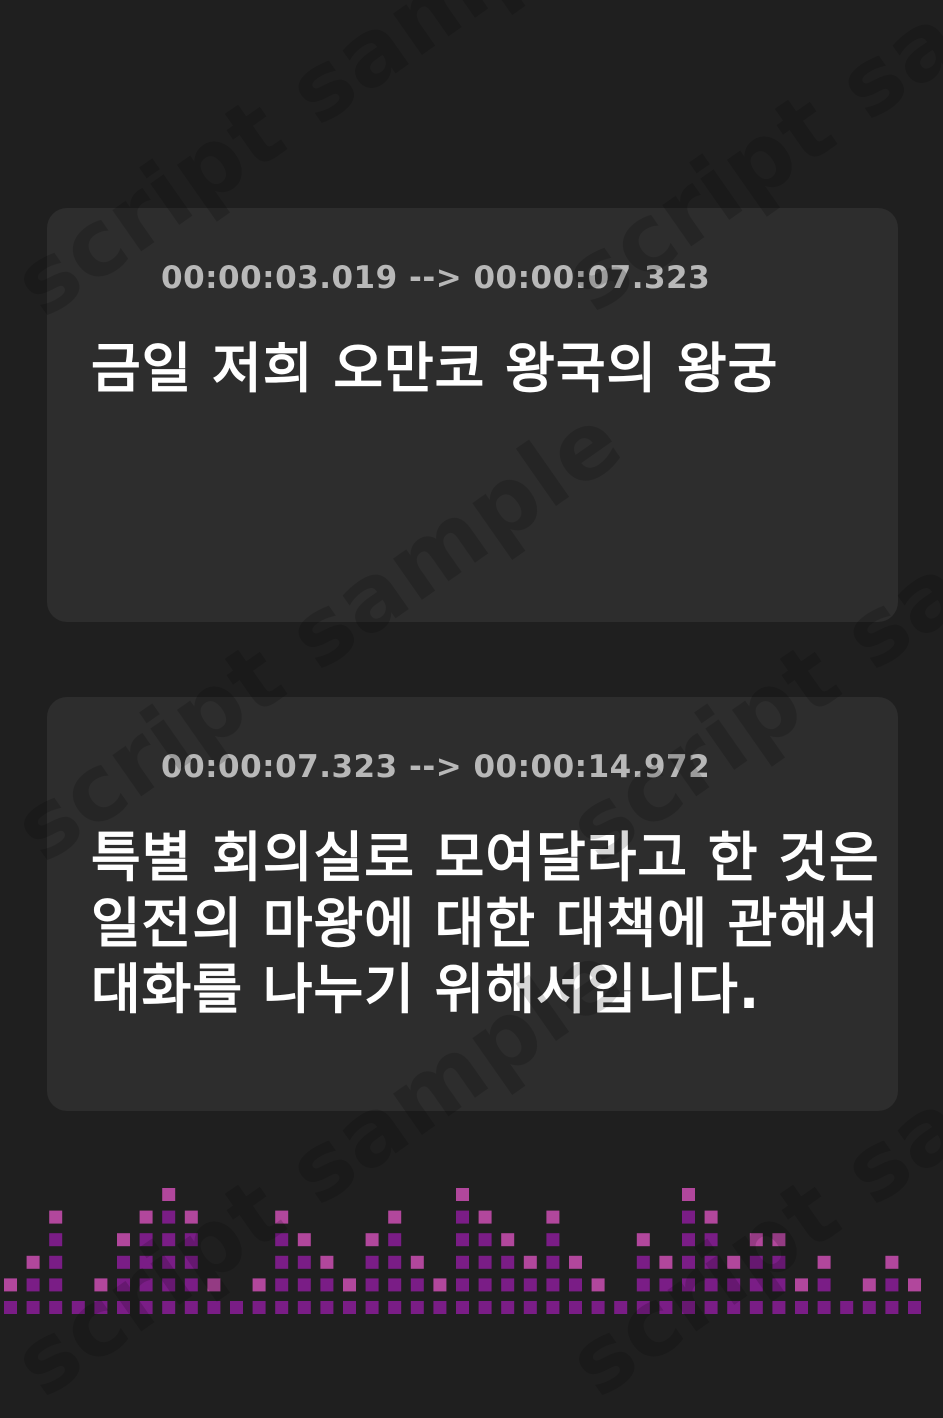 The width and height of the screenshot is (943, 1418). I want to click on audio-wave-icon, so click(113, 278).